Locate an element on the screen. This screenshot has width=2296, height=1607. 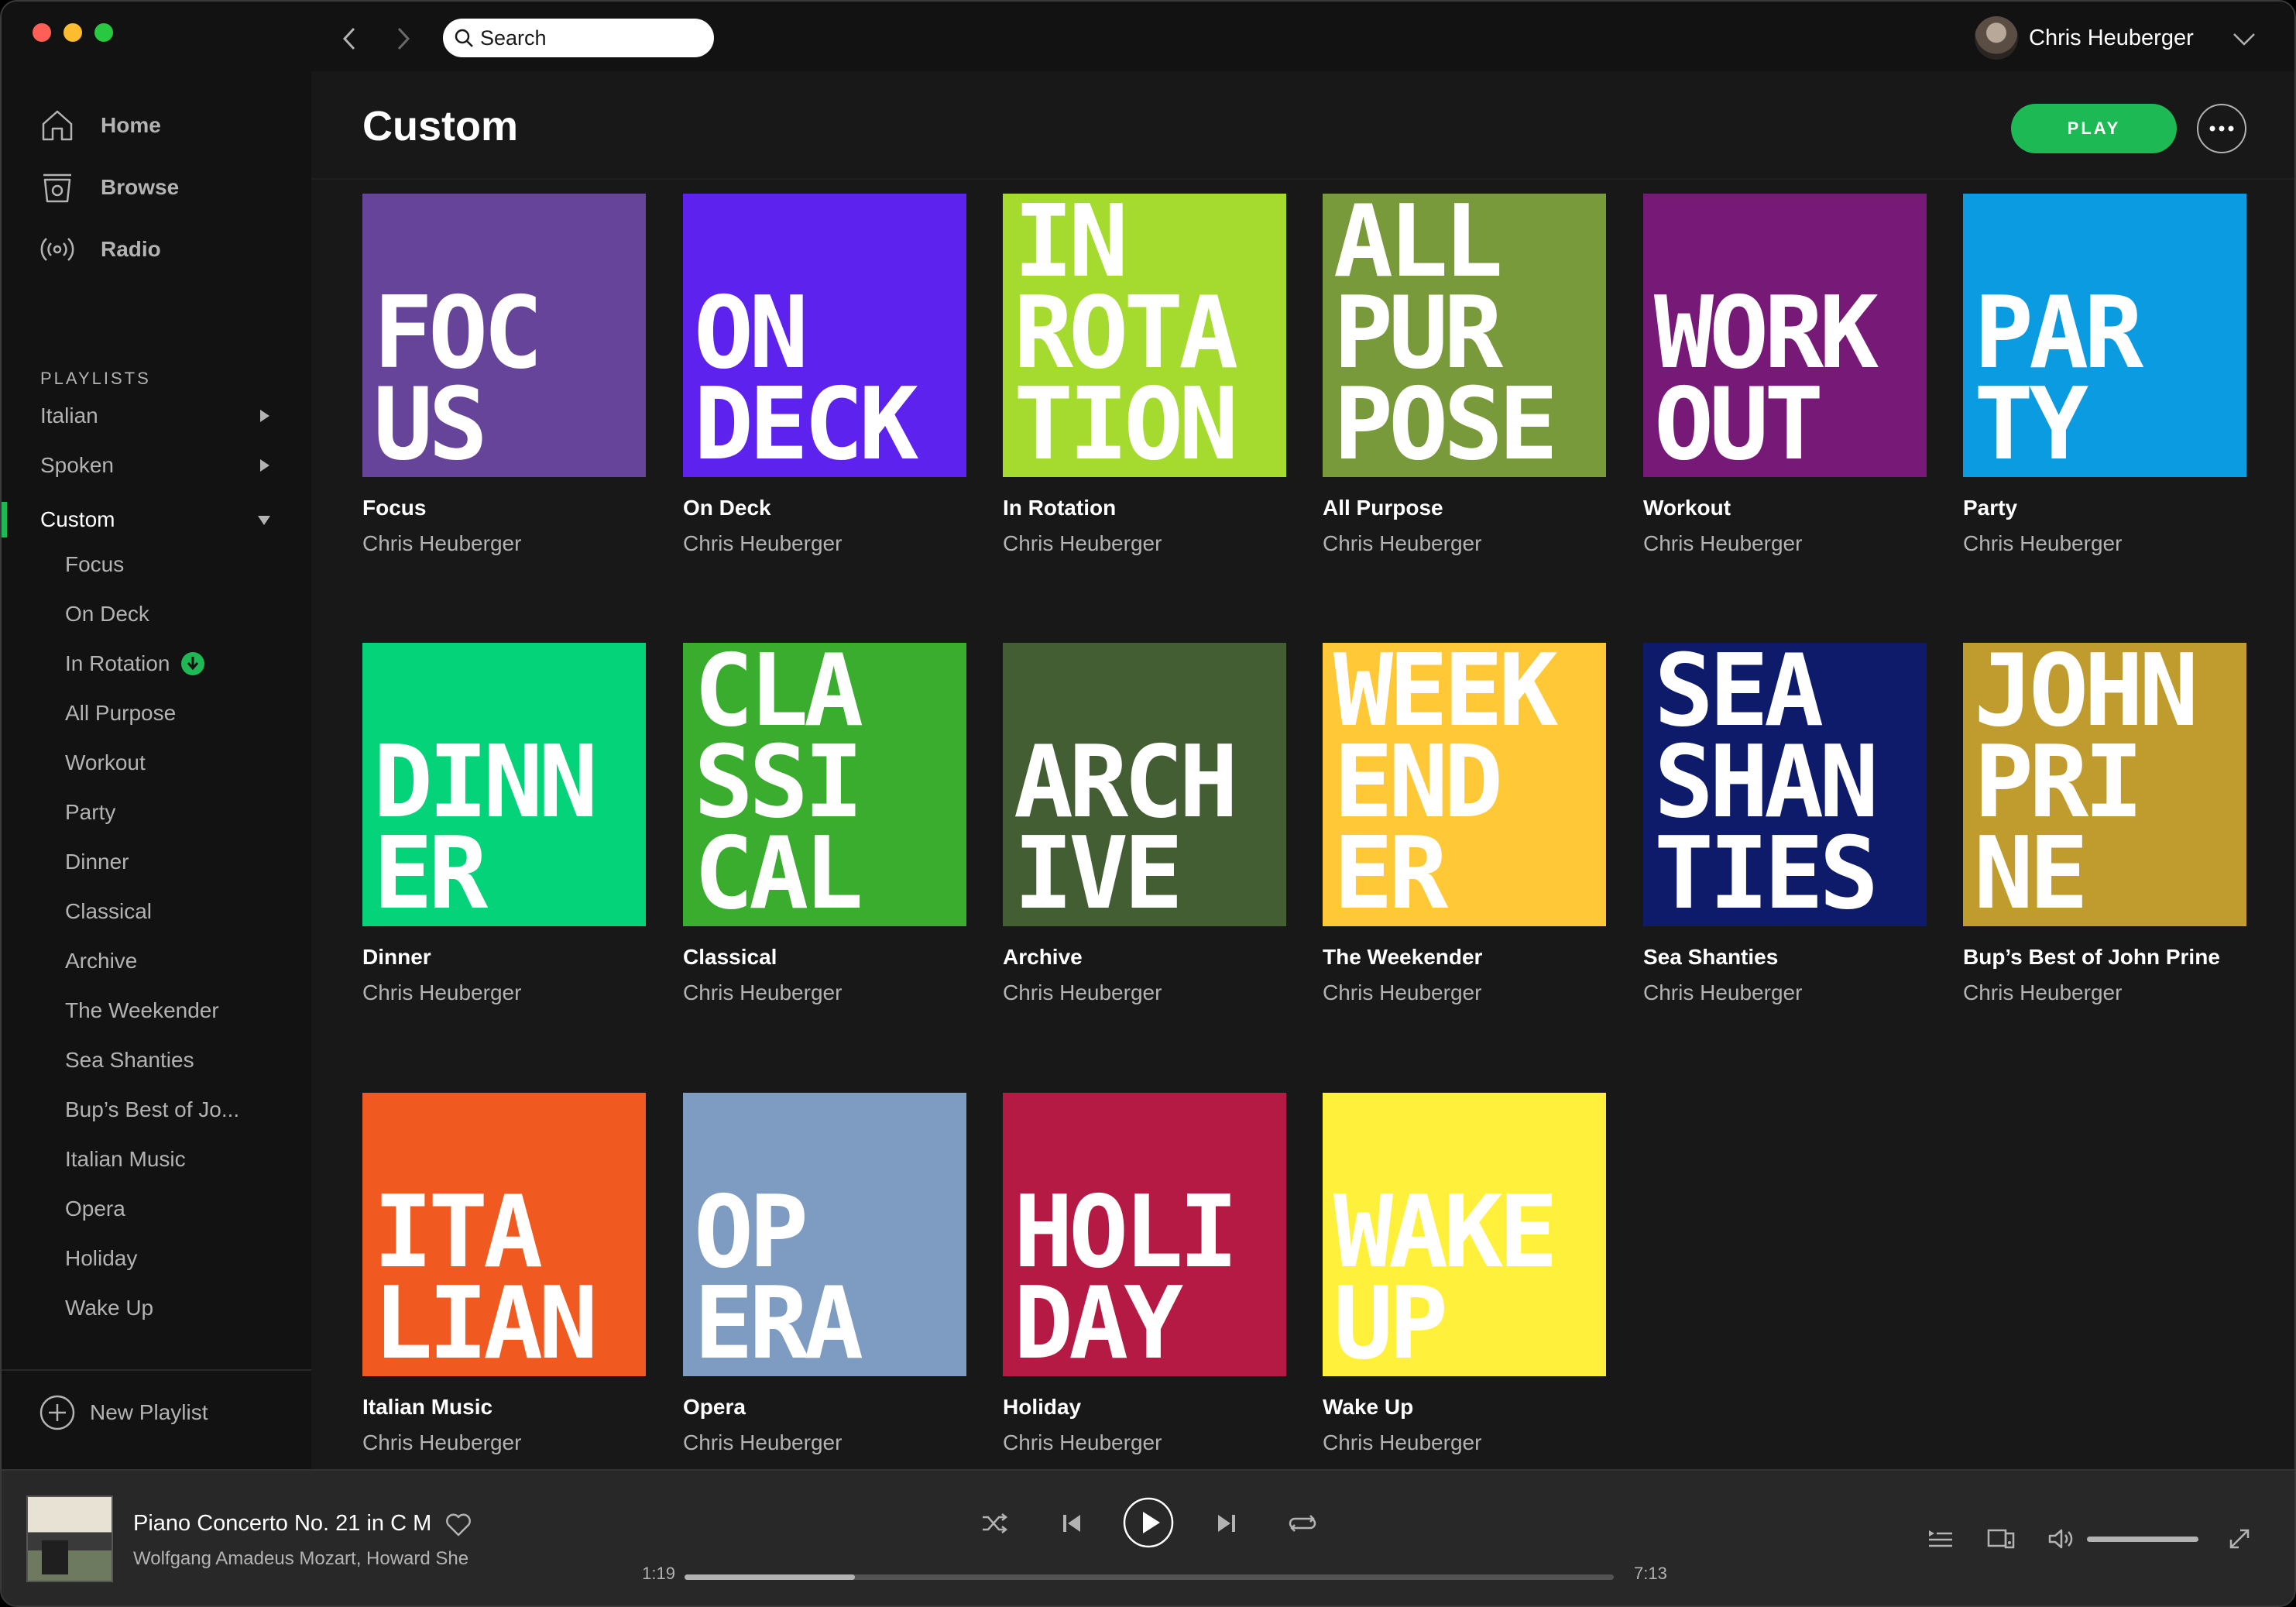
playlist-card: ON DECK On Deck Chris Heuberger is located at coordinates (825, 375).